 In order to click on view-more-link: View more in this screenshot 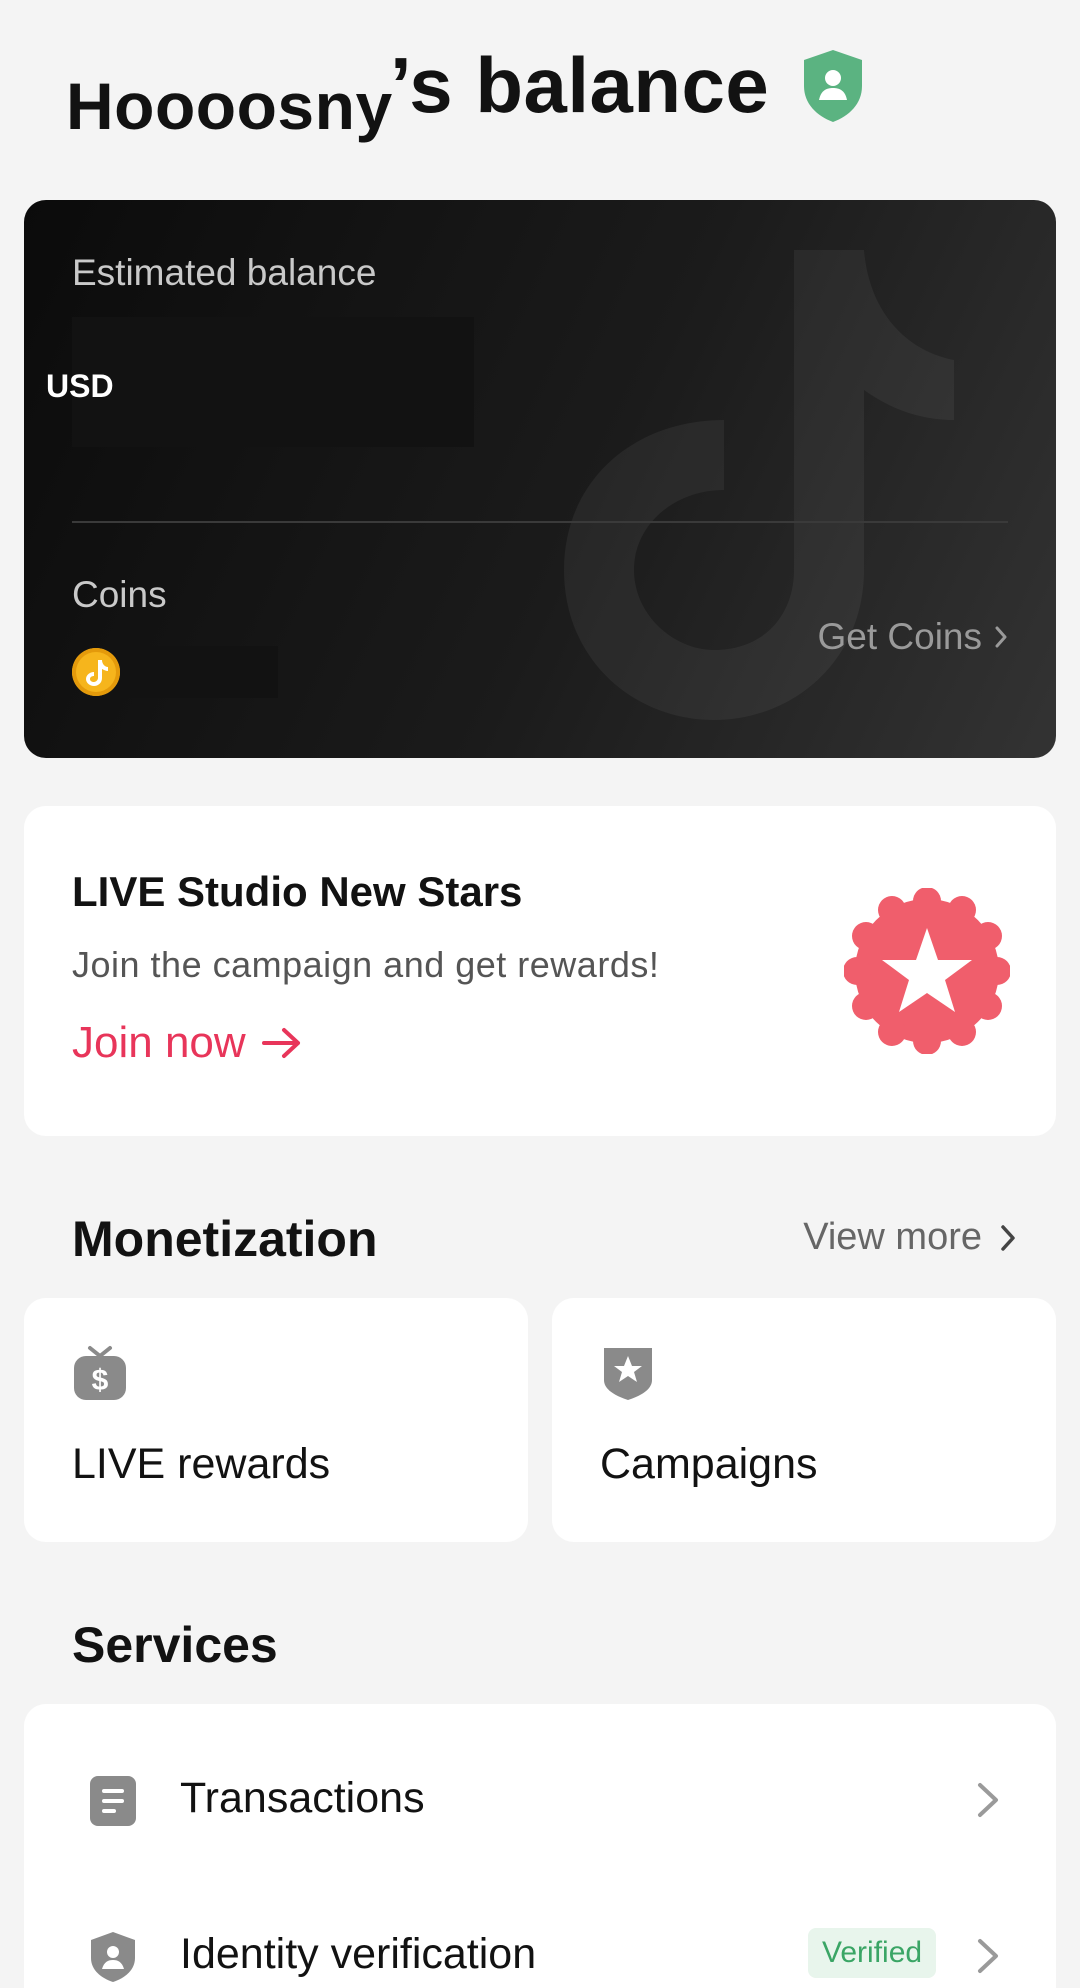, I will do `click(909, 1237)`.